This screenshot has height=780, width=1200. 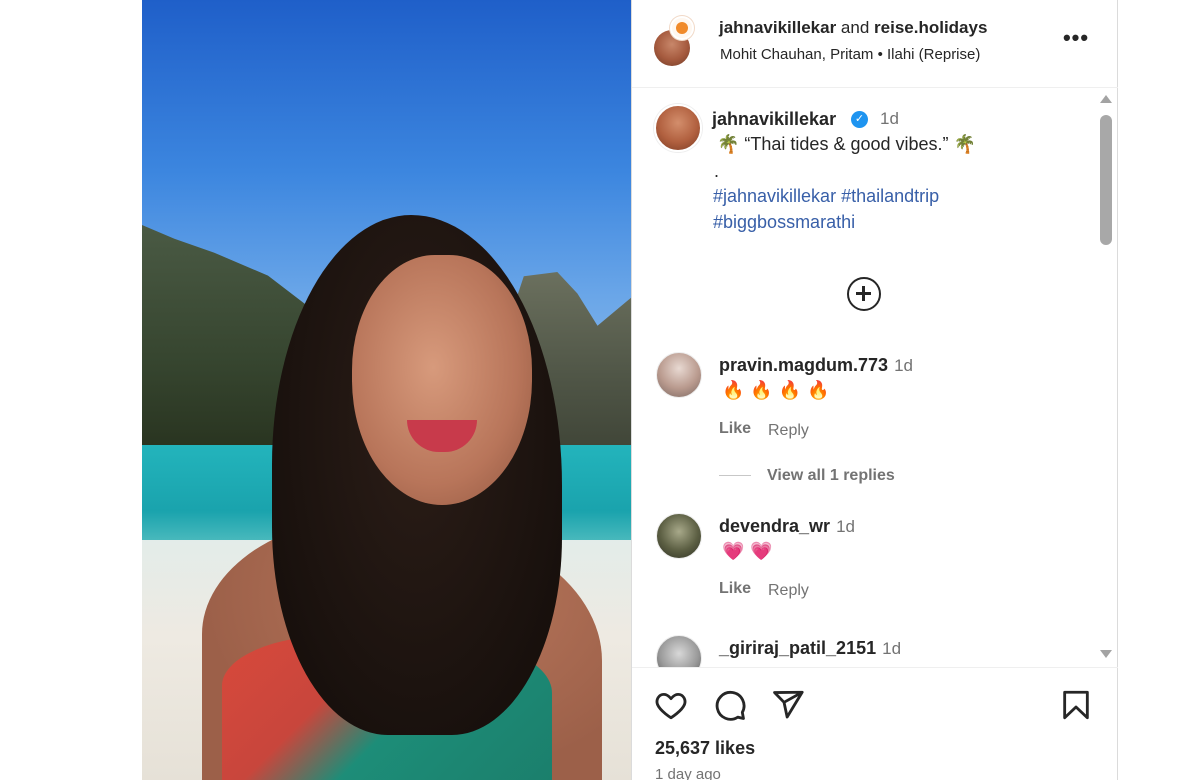 I want to click on caption-timestamp: 1d, so click(x=889, y=119).